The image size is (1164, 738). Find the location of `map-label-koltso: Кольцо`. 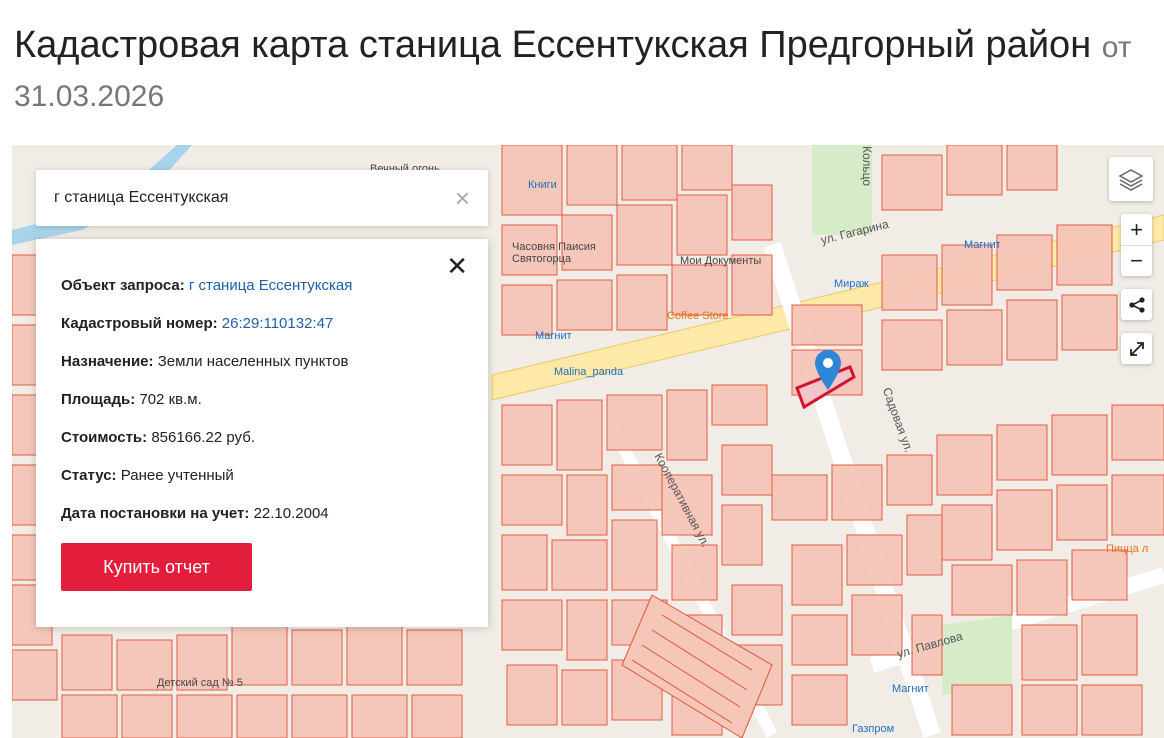

map-label-koltso: Кольцо is located at coordinates (867, 166).